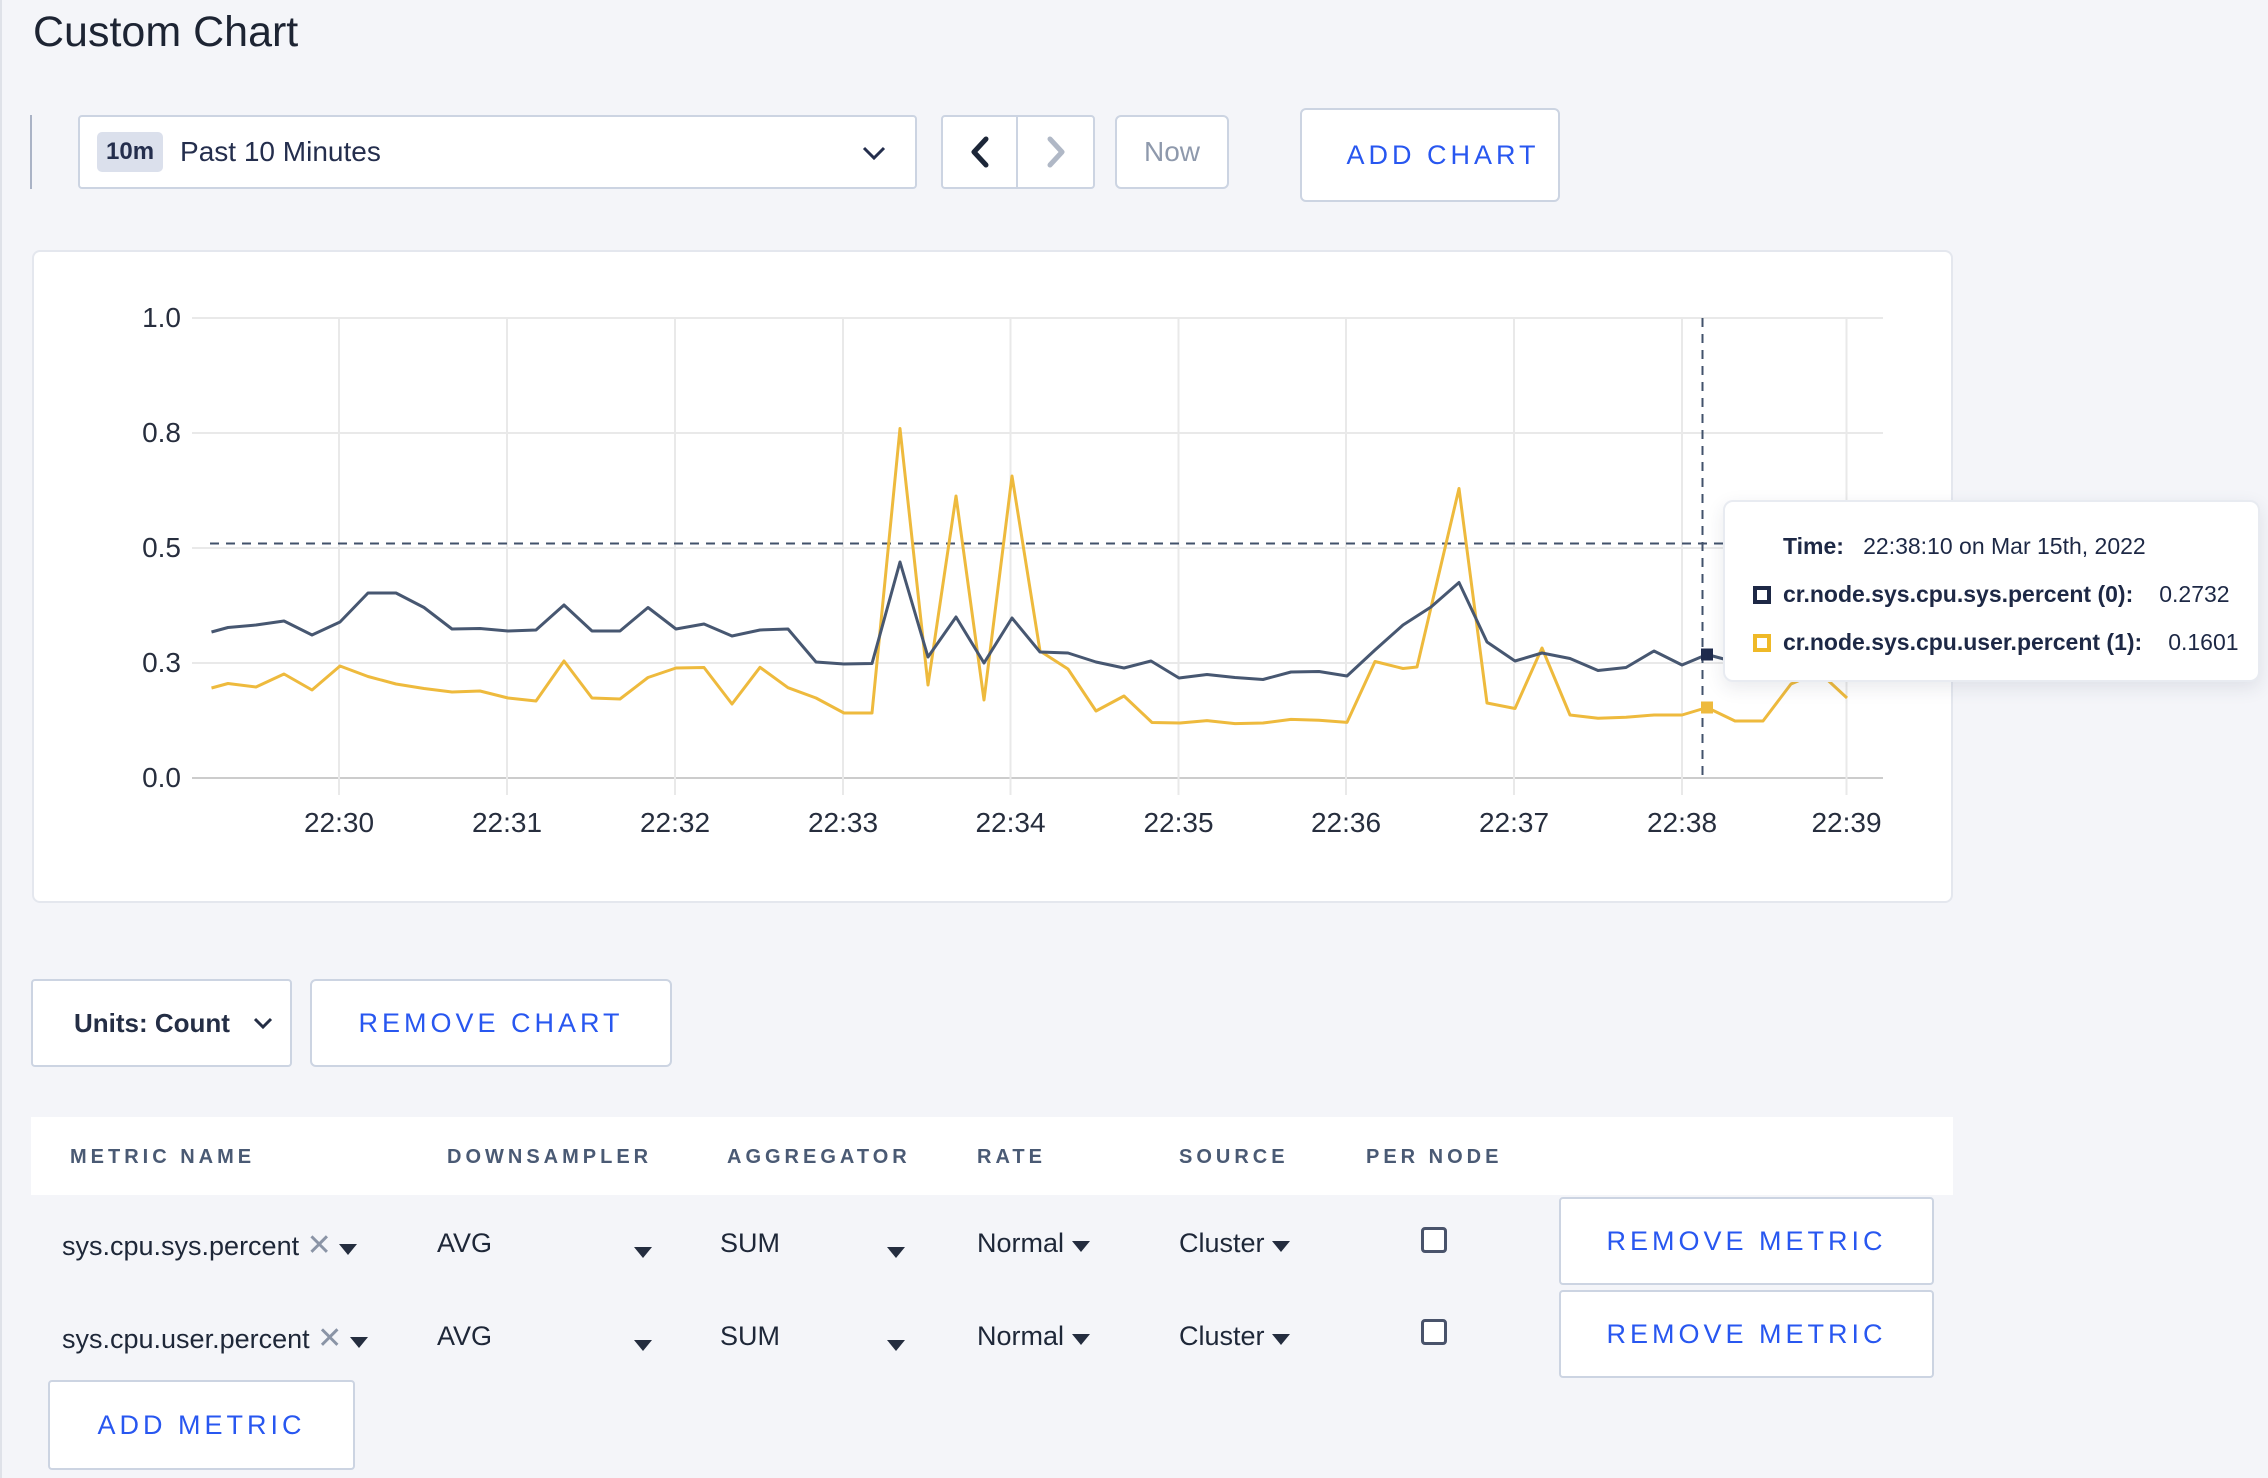  What do you see at coordinates (1846, 822) in the screenshot?
I see `svg-text: 22:39` at bounding box center [1846, 822].